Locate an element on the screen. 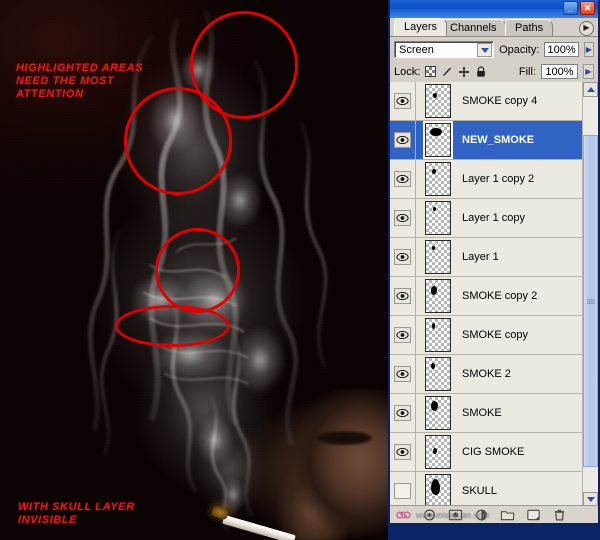 The height and width of the screenshot is (540, 600). tab-layers: Layers is located at coordinates (421, 27).